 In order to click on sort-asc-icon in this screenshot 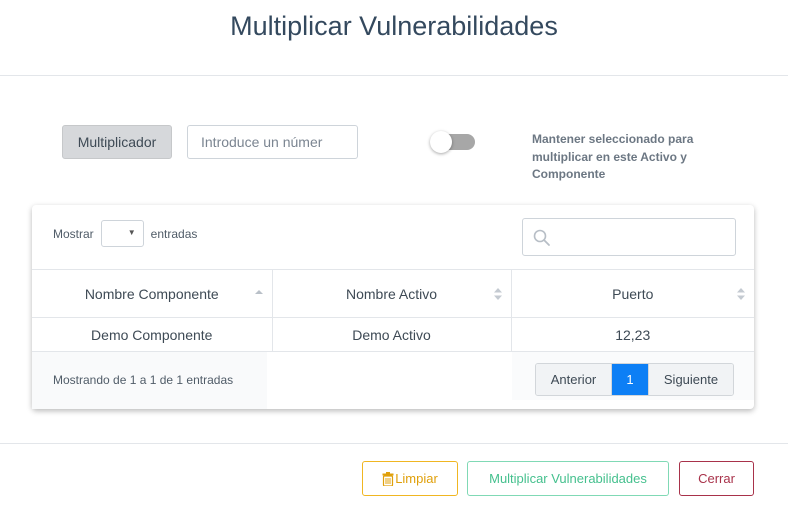, I will do `click(258, 292)`.